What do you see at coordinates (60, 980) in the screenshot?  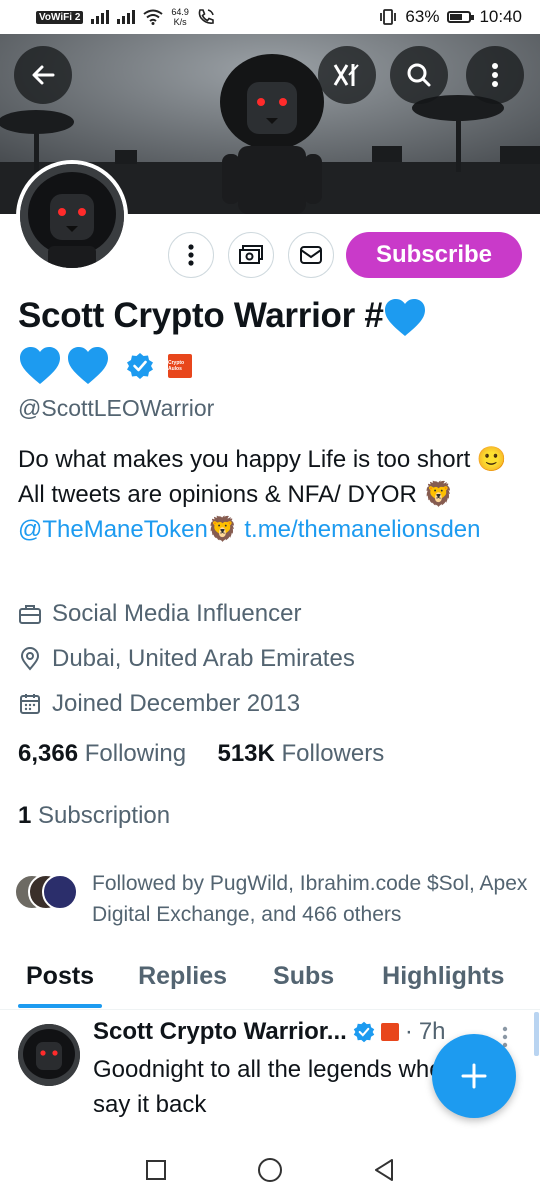 I see `tab-posts: Posts` at bounding box center [60, 980].